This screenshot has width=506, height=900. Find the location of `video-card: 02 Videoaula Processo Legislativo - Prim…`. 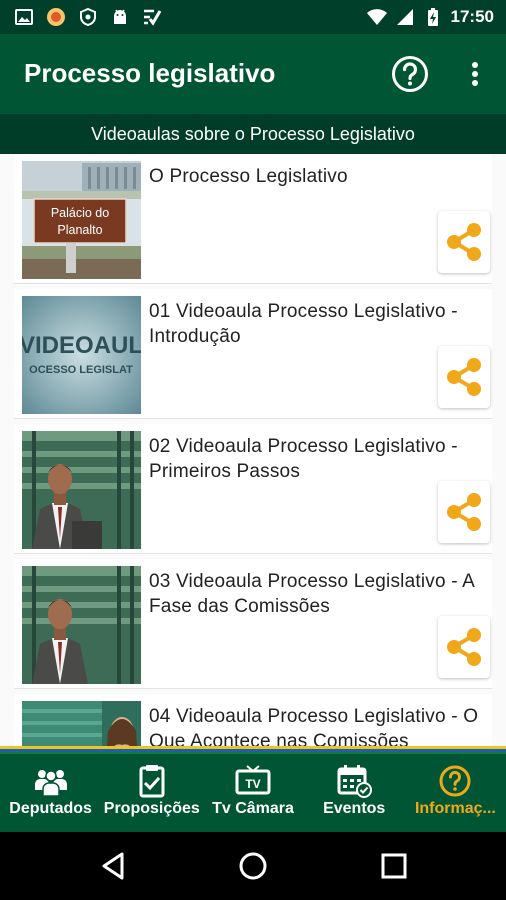

video-card: 02 Videoaula Processo Legislativo - Prim… is located at coordinates (253, 489).